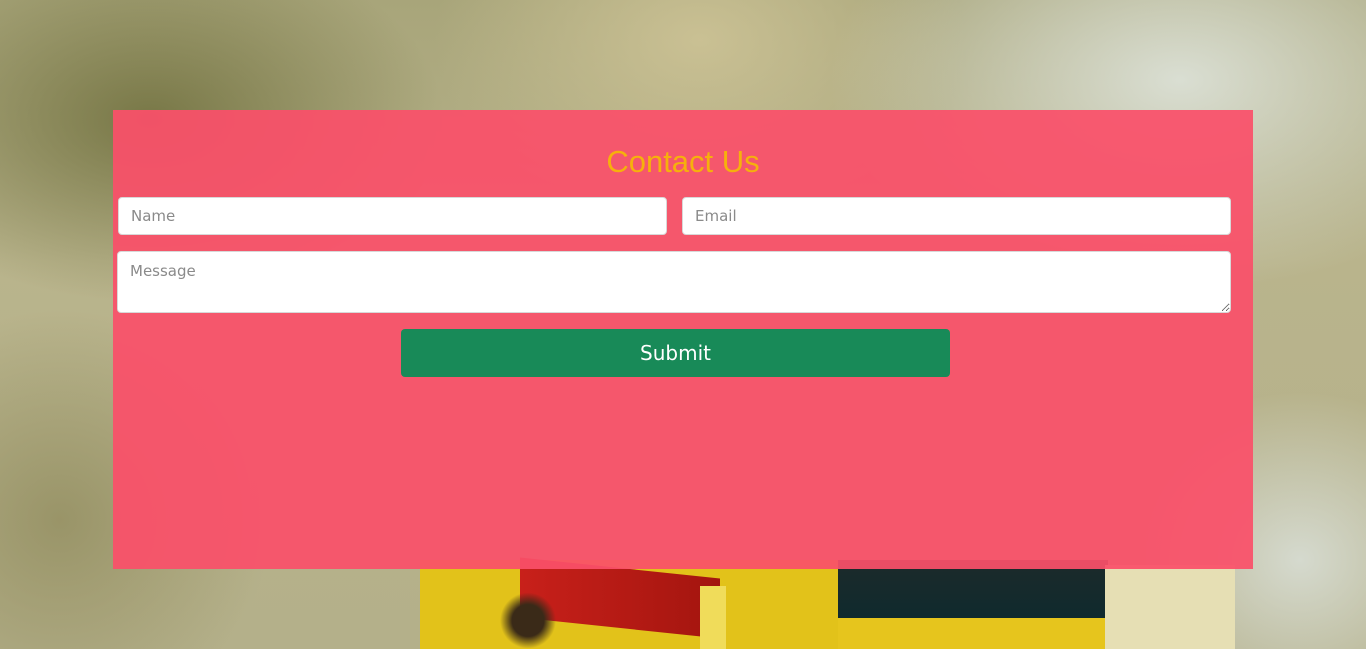 The width and height of the screenshot is (1366, 649). I want to click on submit-button: Submit, so click(675, 353).